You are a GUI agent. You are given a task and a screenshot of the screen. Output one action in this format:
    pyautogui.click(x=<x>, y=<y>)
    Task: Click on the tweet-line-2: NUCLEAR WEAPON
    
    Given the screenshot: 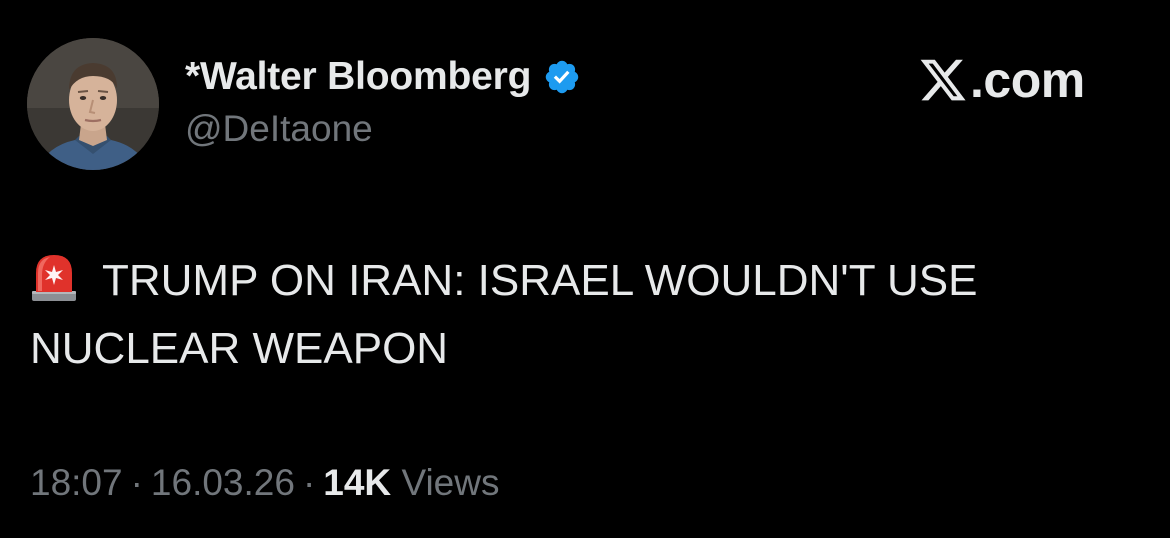 What is the action you would take?
    pyautogui.click(x=239, y=348)
    